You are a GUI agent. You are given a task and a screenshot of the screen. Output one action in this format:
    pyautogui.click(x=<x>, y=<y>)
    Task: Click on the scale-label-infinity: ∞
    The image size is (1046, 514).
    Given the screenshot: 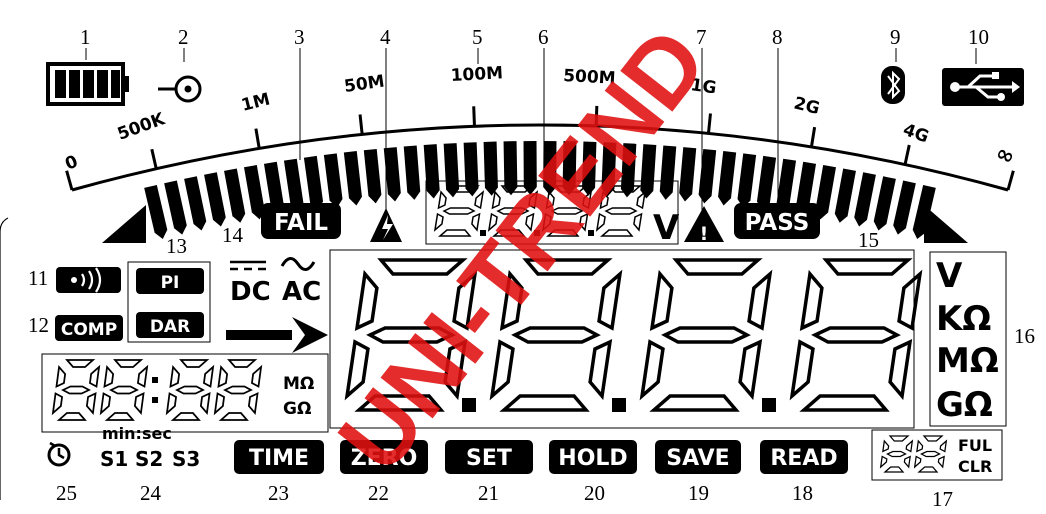 What is the action you would take?
    pyautogui.click(x=1005, y=156)
    